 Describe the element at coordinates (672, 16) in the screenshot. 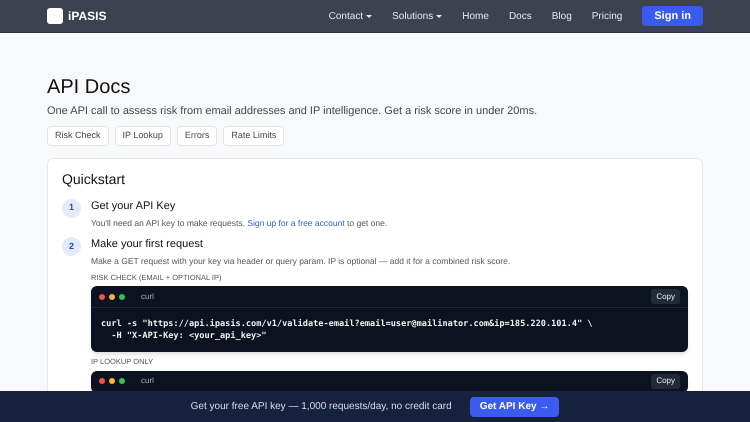

I see `sign-in-button: Sign in` at that location.